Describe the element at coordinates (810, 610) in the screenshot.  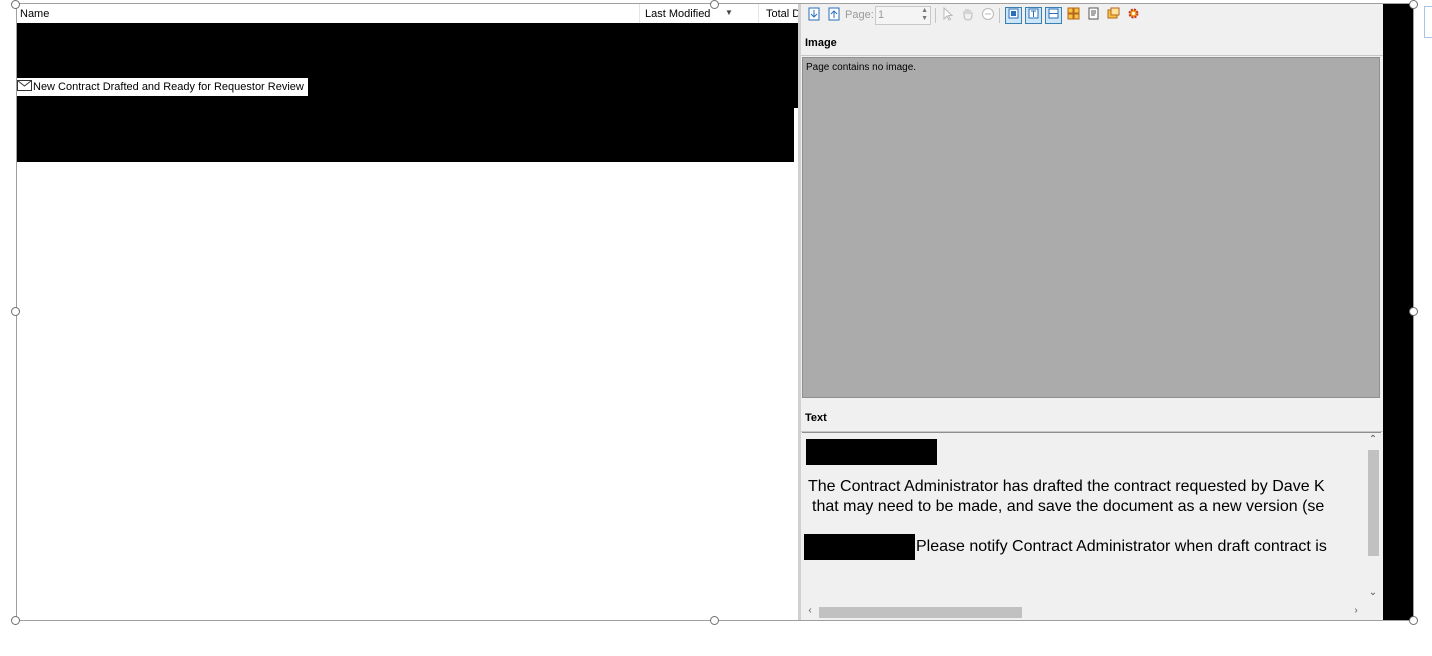
I see `scroll-left-icon: ‹` at that location.